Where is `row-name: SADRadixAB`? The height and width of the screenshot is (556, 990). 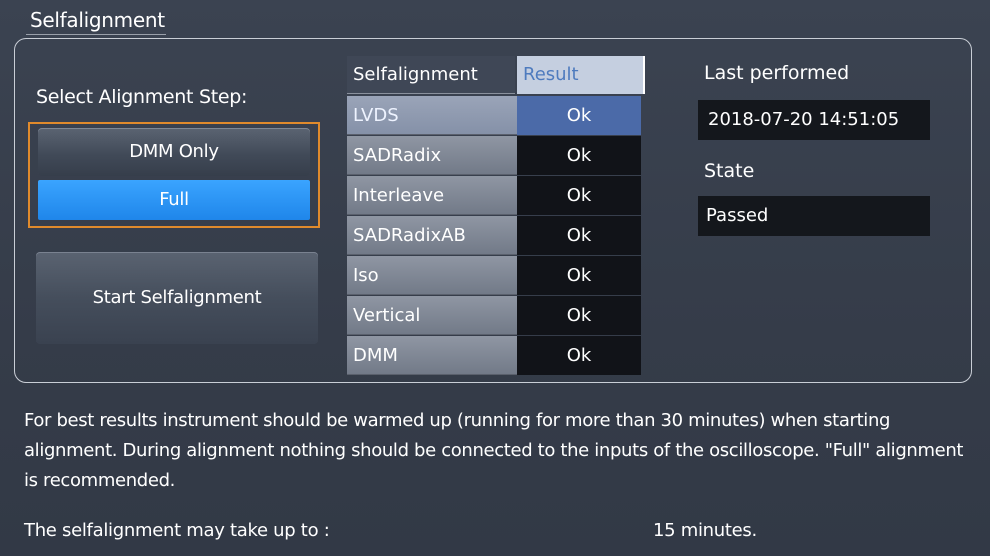 row-name: SADRadixAB is located at coordinates (432, 235).